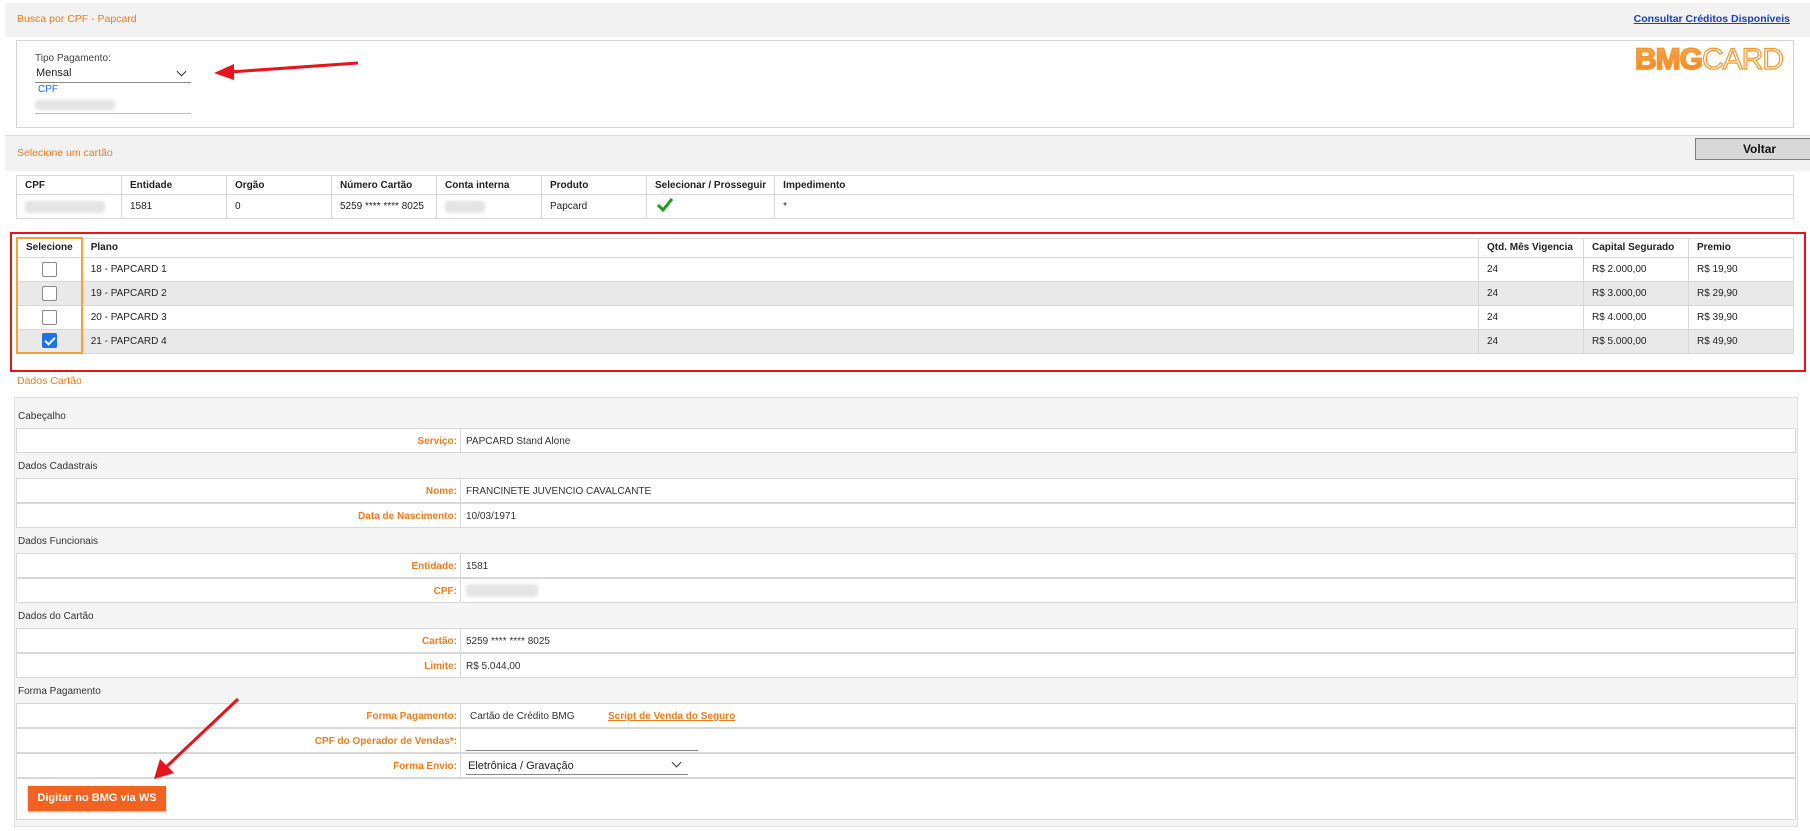  I want to click on col-plano: Plano, so click(780, 247).